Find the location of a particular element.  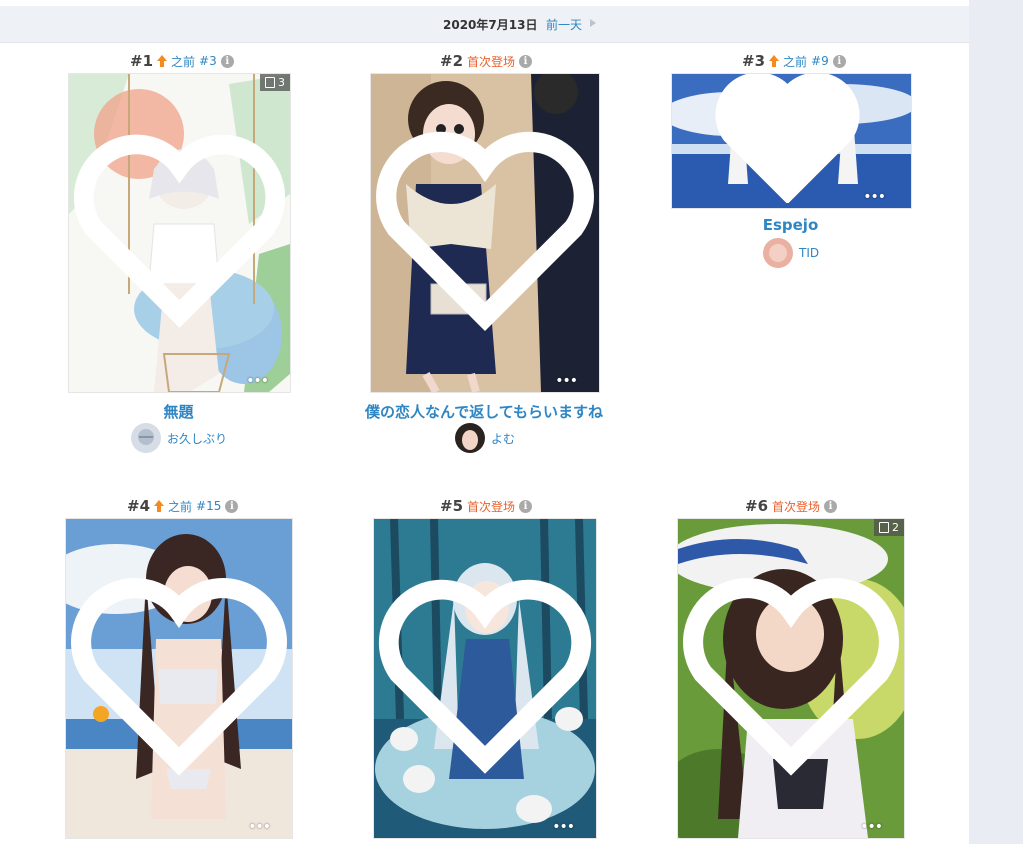

prev-day-link: 前一天 is located at coordinates (564, 24).